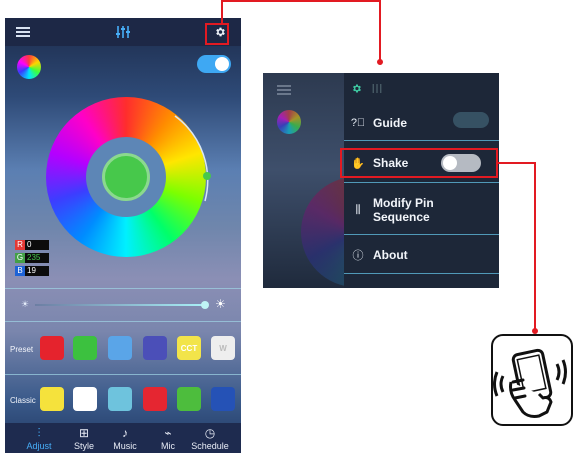 This screenshot has height=453, width=577. What do you see at coordinates (403, 210) in the screenshot?
I see `menu-item-label: Modify Pin Sequence` at bounding box center [403, 210].